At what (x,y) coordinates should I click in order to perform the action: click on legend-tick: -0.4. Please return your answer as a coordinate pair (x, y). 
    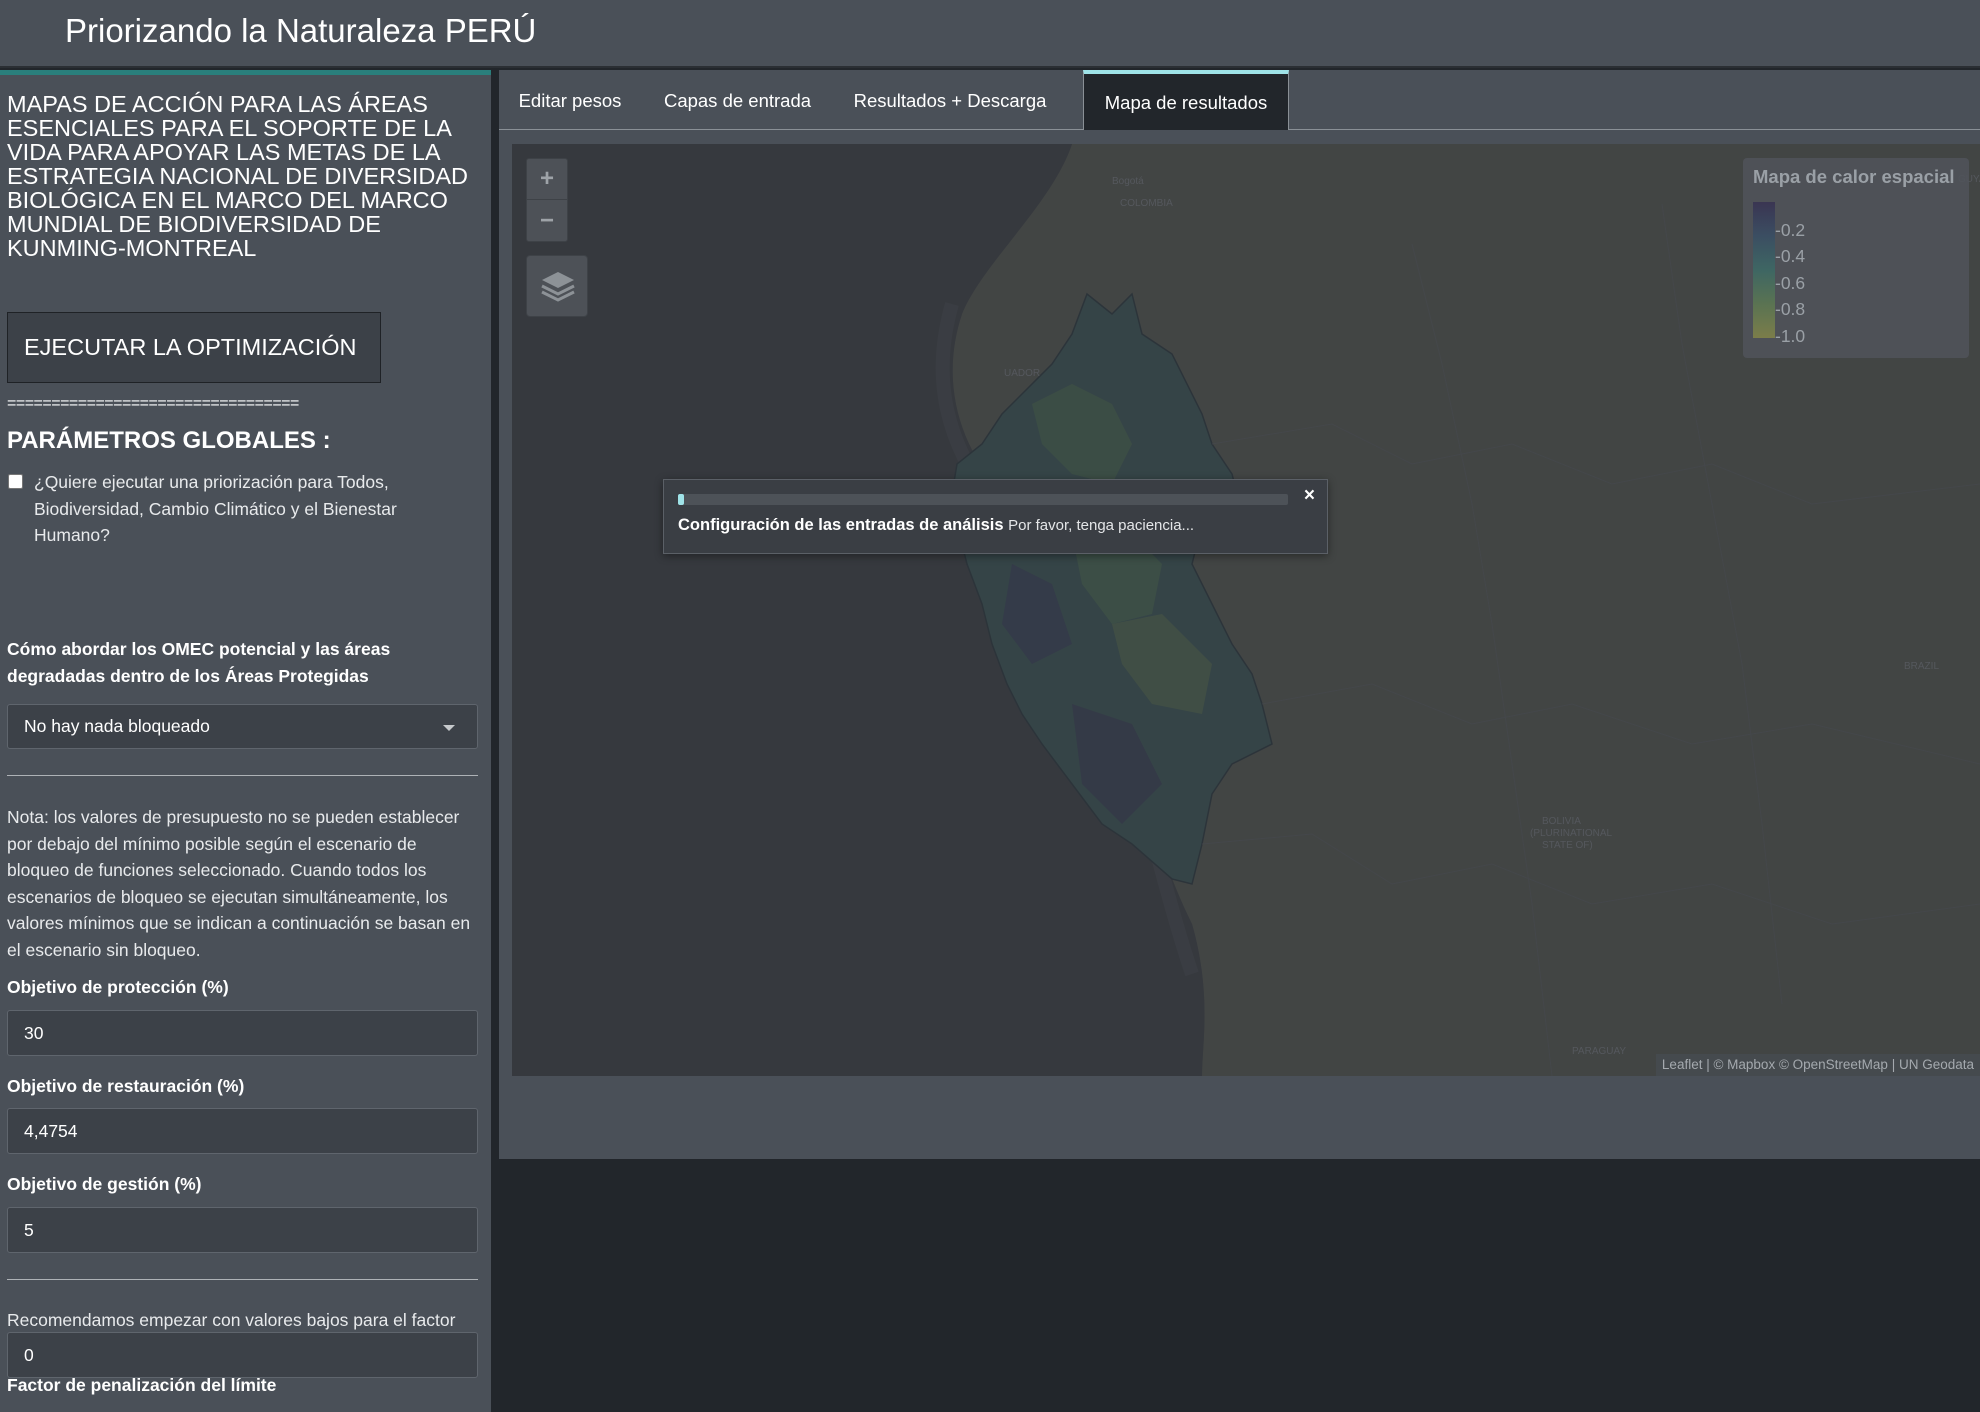
    Looking at the image, I should click on (1790, 256).